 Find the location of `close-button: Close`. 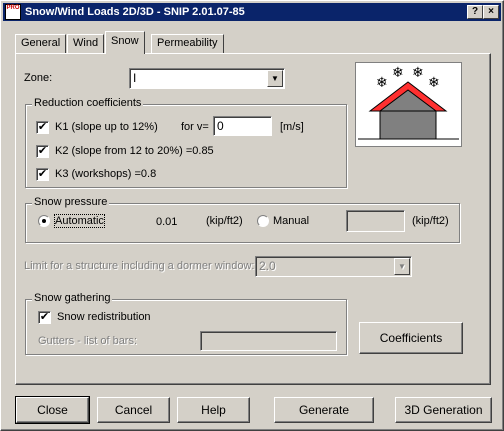

close-button: Close is located at coordinates (52, 410).